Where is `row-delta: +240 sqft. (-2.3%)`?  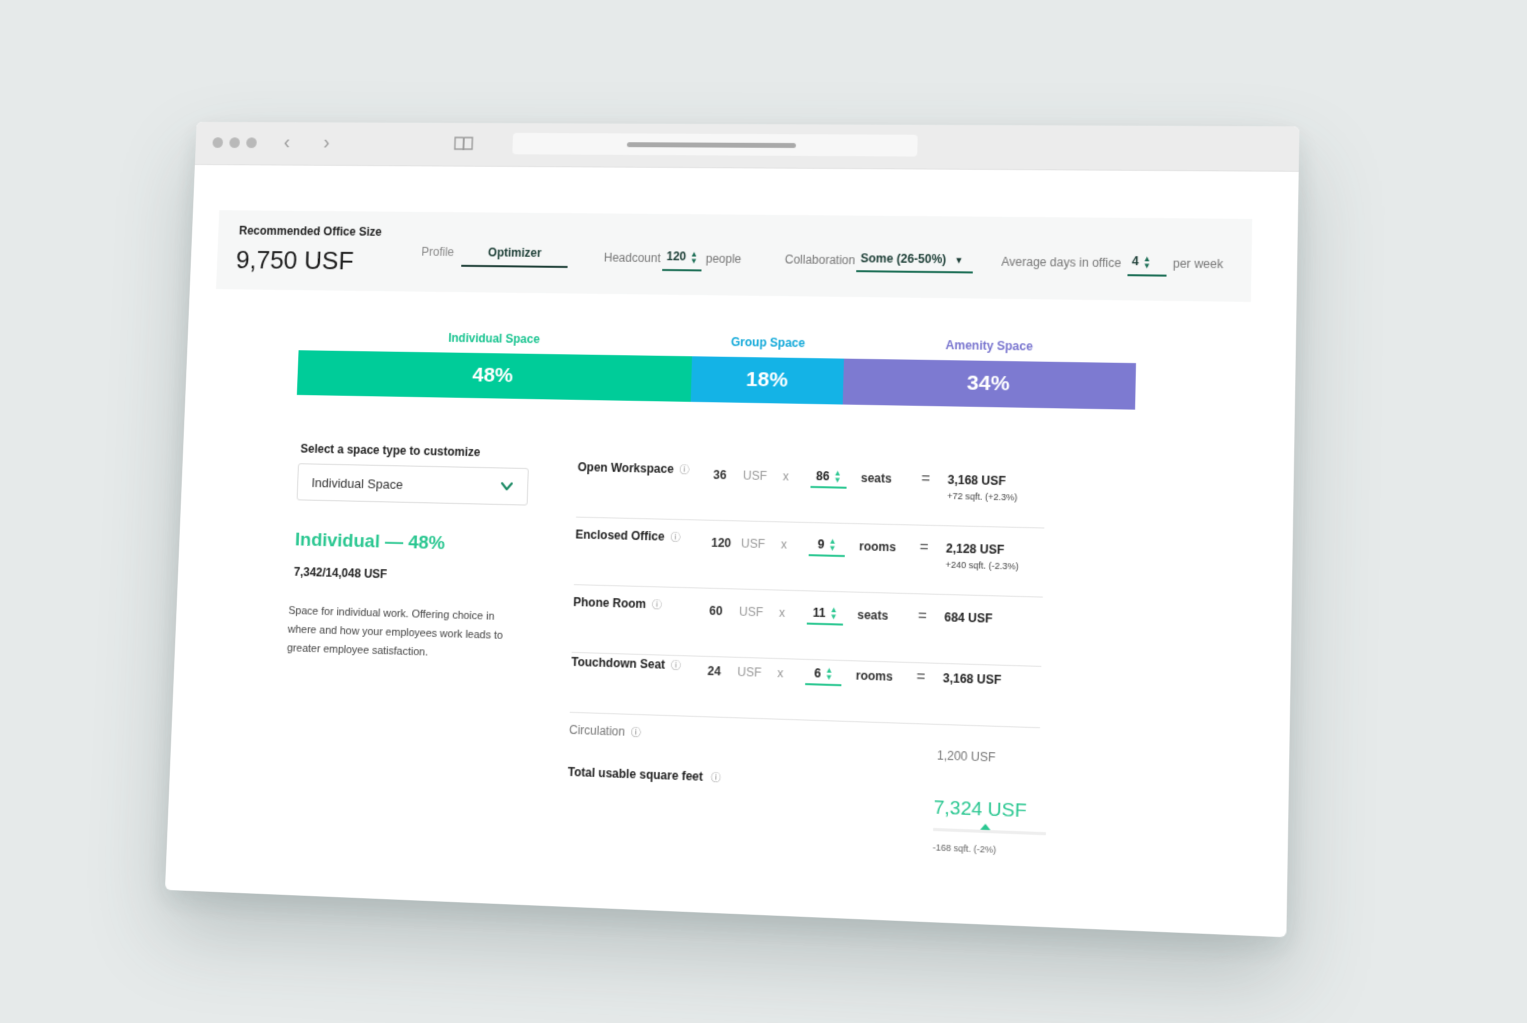 row-delta: +240 sqft. (-2.3%) is located at coordinates (982, 565).